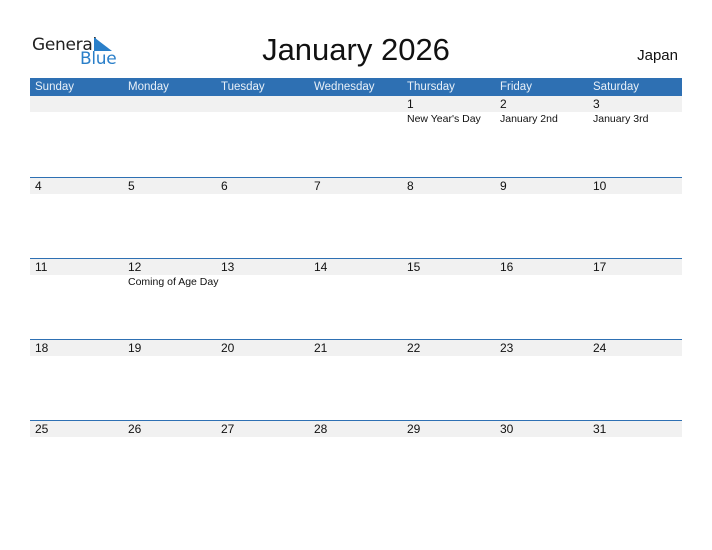  I want to click on day-cell: 10, so click(635, 186).